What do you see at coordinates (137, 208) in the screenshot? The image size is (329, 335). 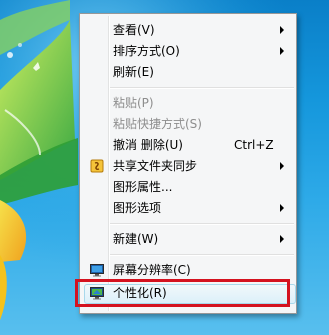 I see `menu-item-label: 图形选项` at bounding box center [137, 208].